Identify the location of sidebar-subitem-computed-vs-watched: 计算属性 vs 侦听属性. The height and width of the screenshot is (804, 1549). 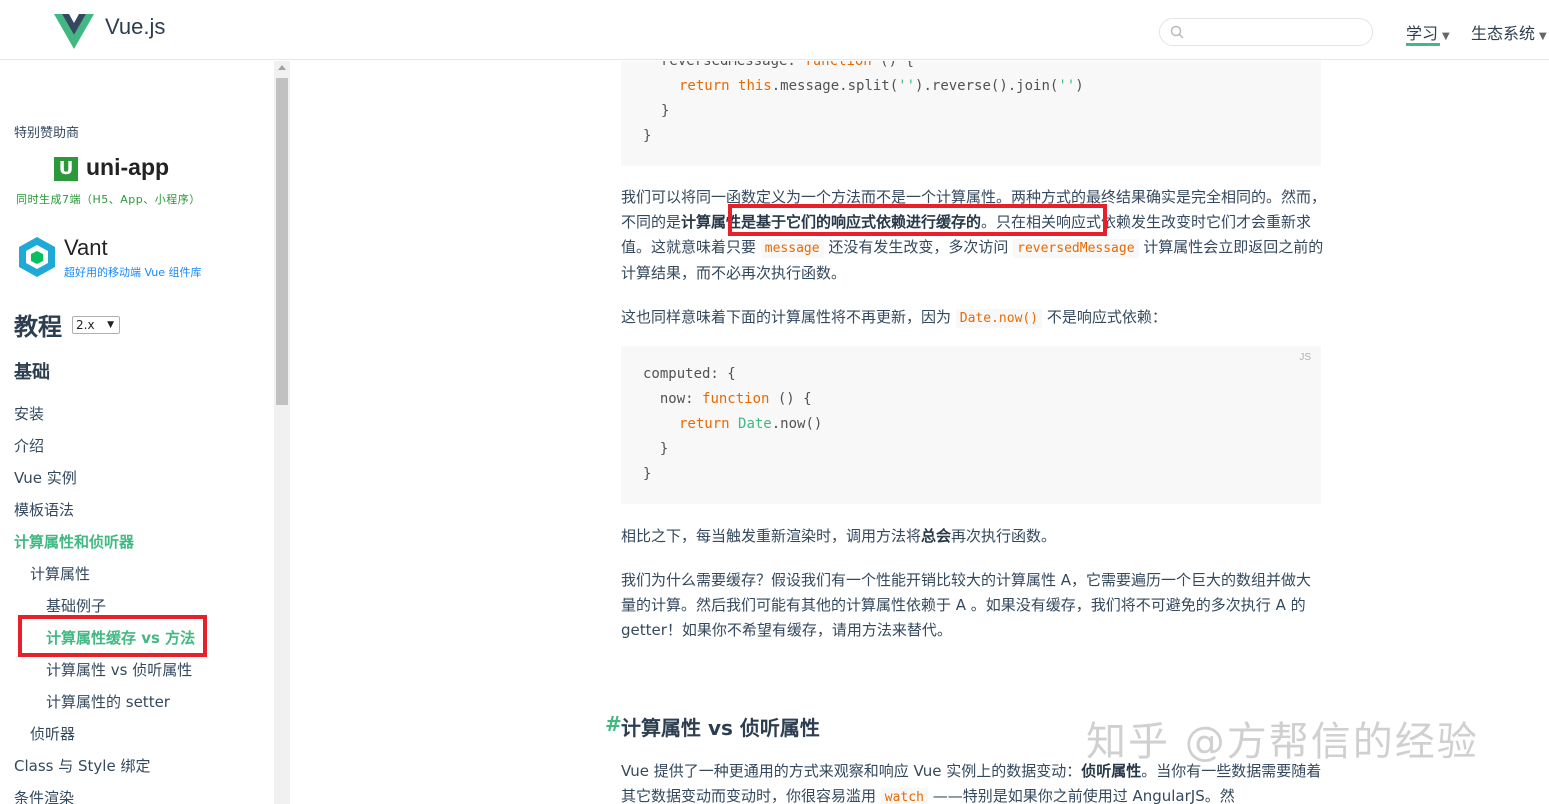
(119, 669).